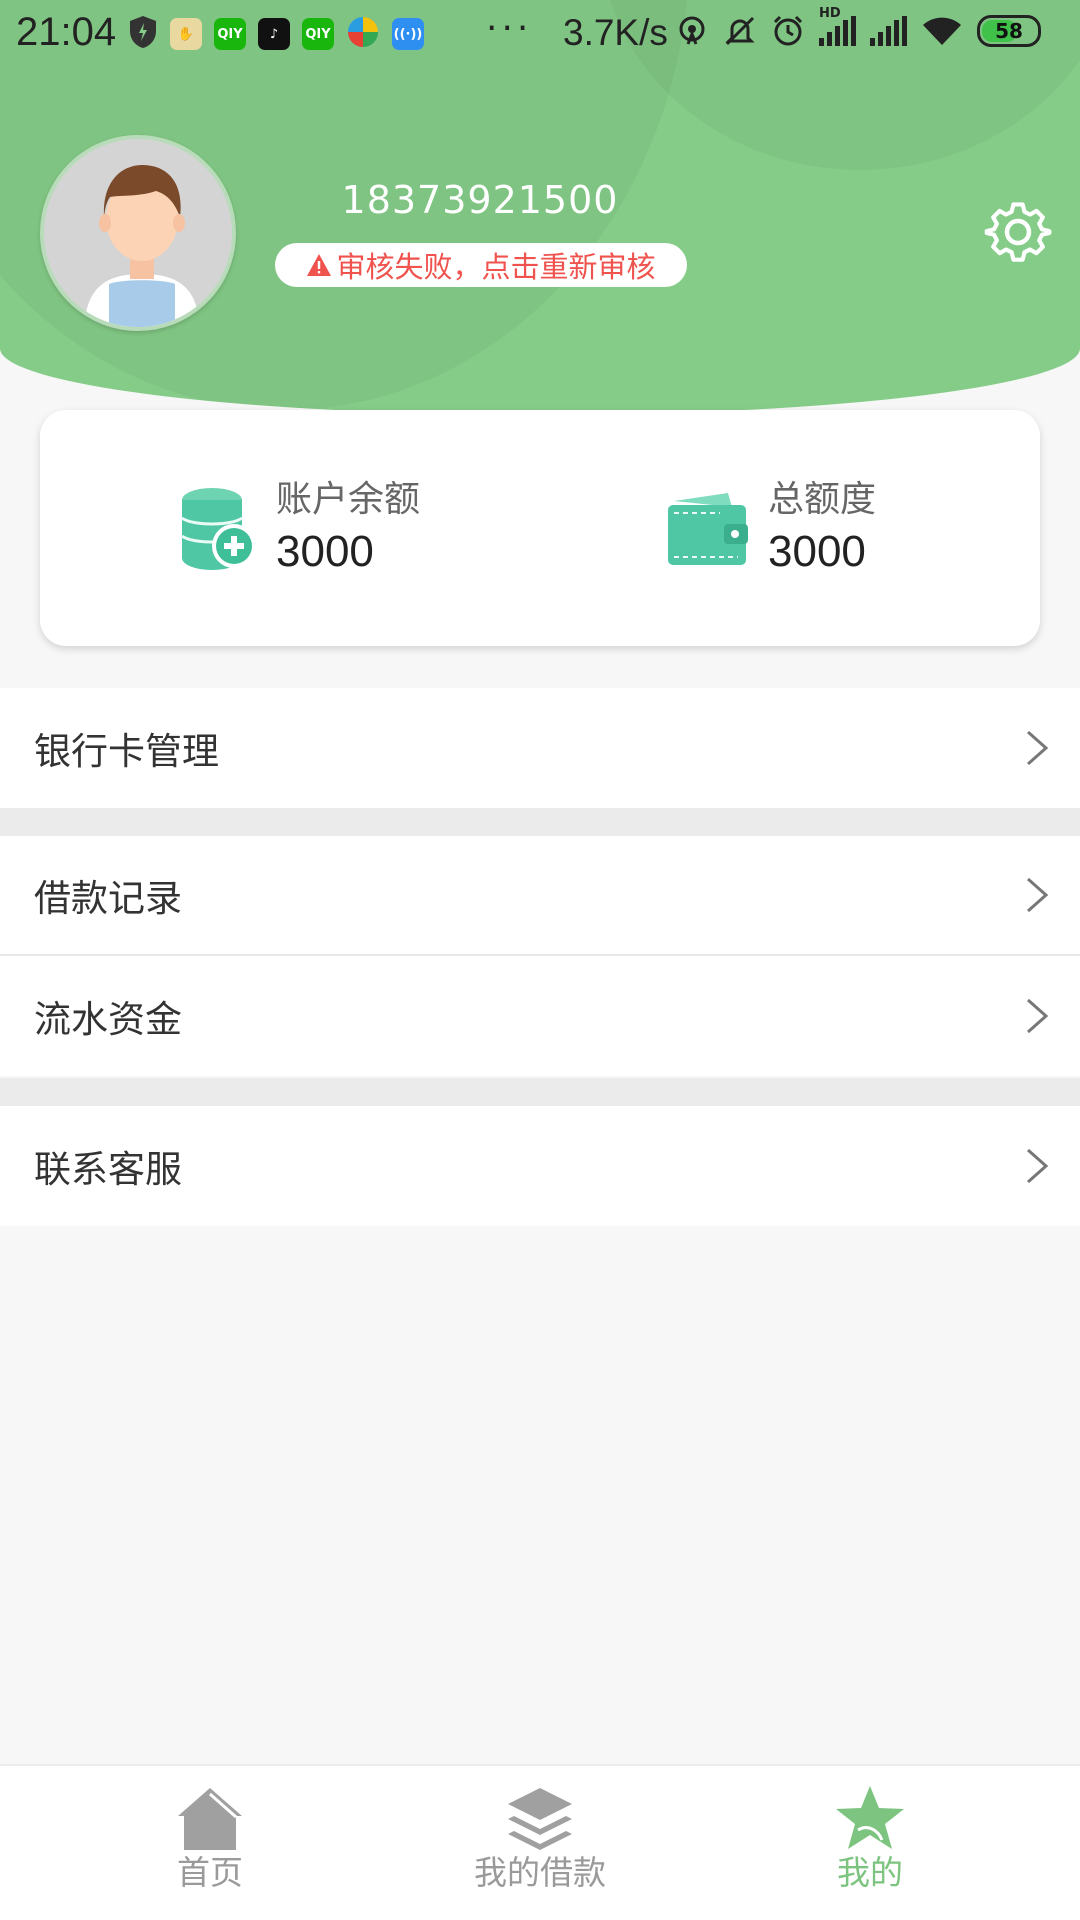  I want to click on menu-item-label: 流水资金, so click(108, 1019).